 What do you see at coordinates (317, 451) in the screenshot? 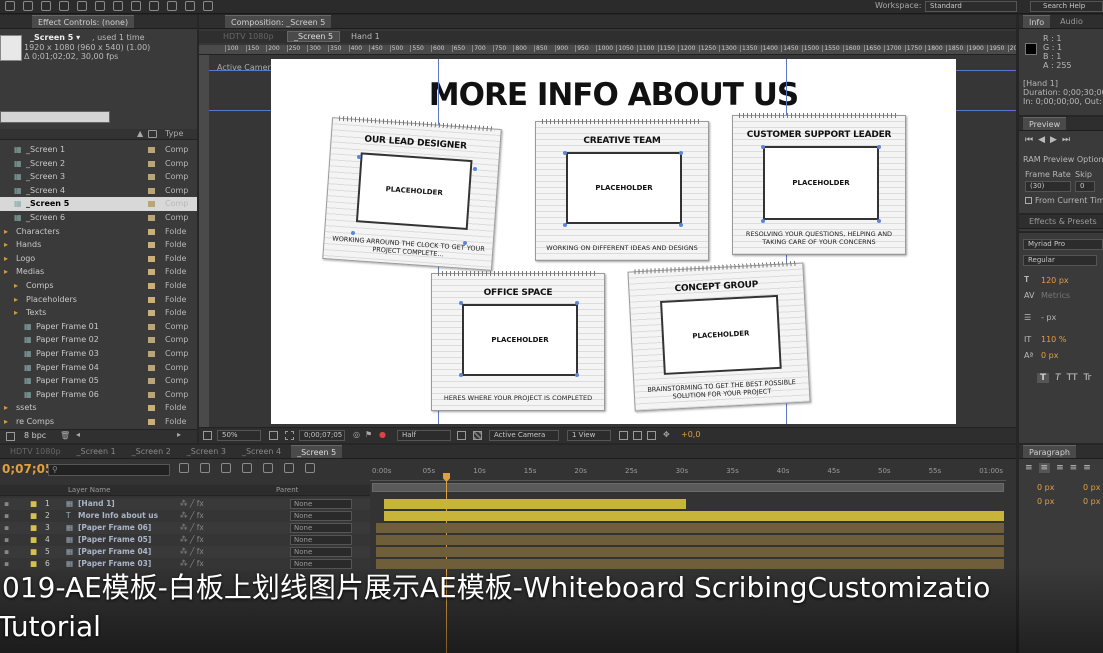
I see `timeline-tab: _Screen 5` at bounding box center [317, 451].